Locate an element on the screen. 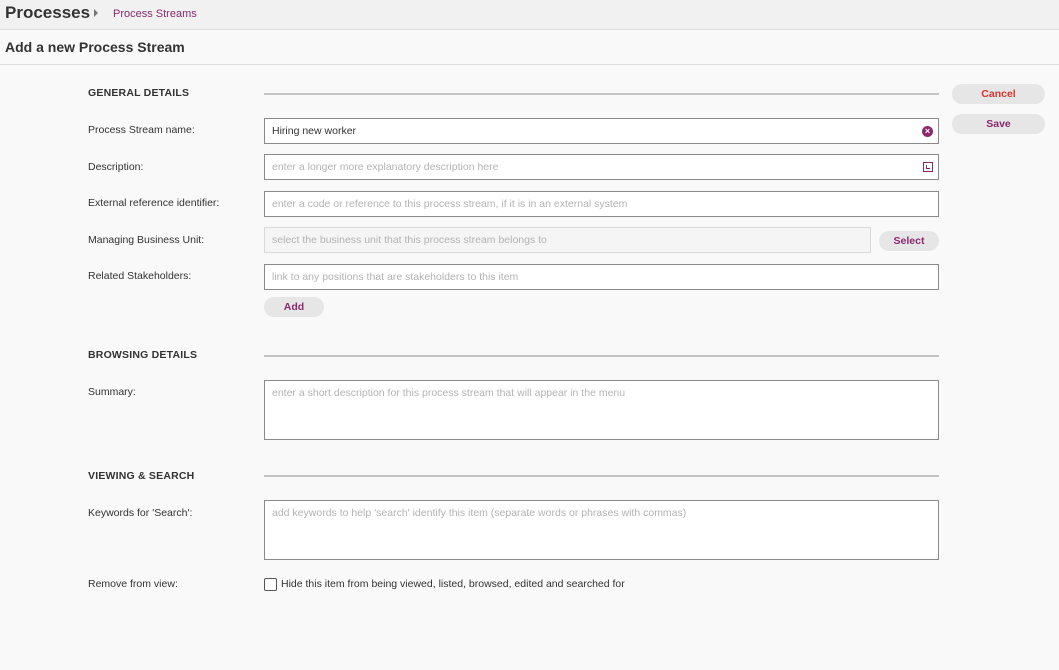 The width and height of the screenshot is (1059, 670). external-ref-label: External reference identifier: is located at coordinates (154, 203).